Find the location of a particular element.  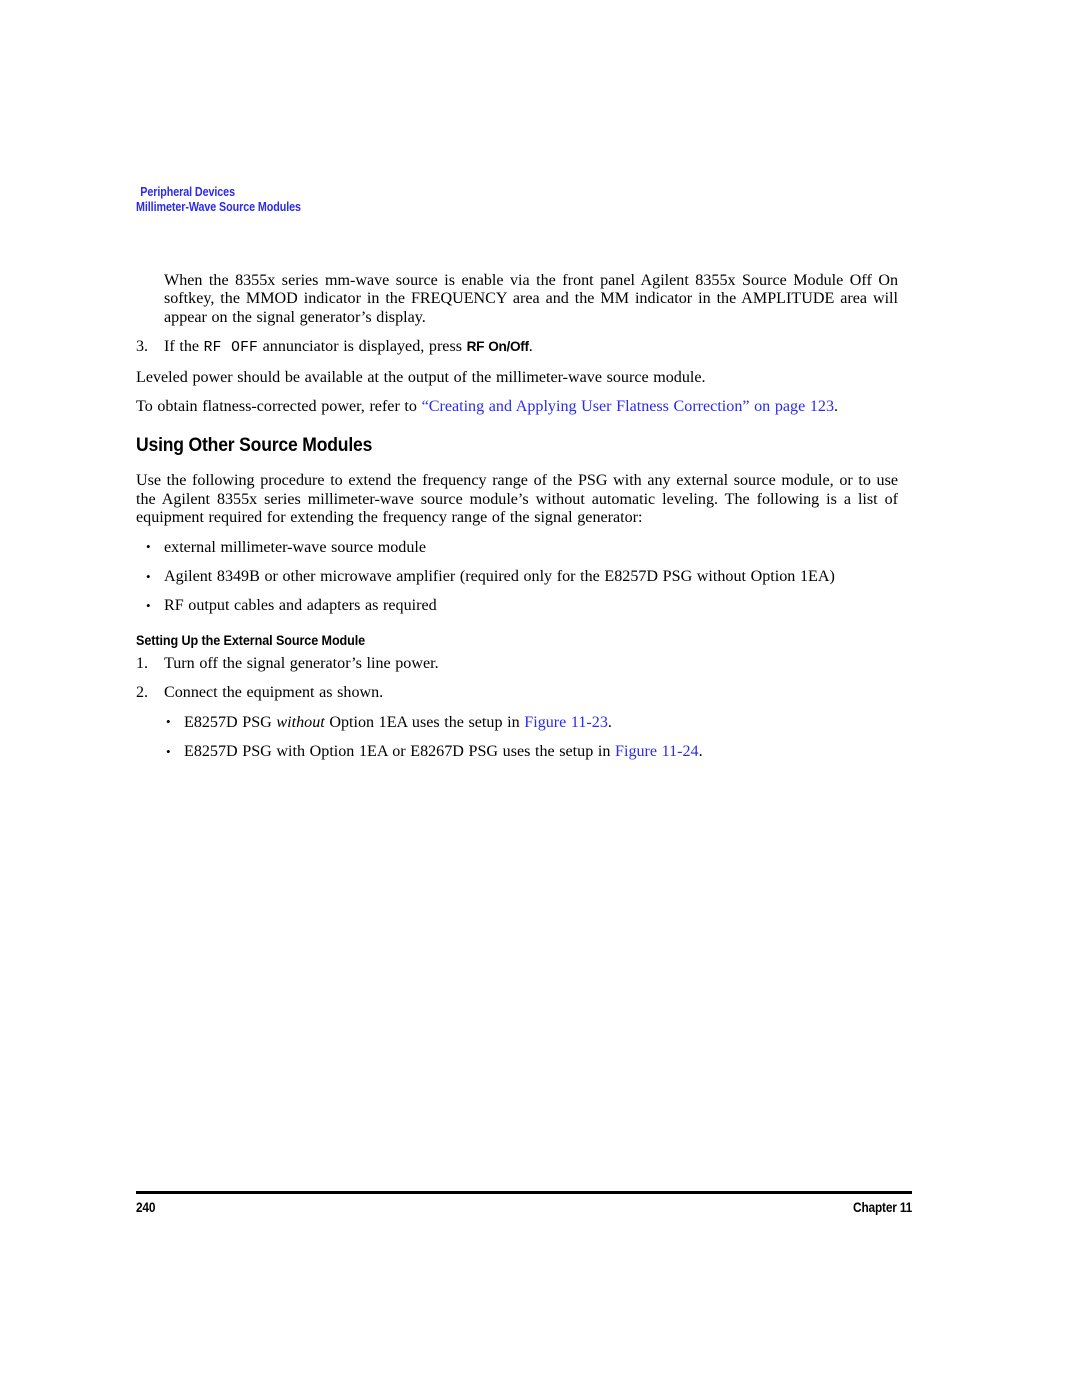

subsection-heading-setting-up-external-source-module: Setting Up the External Source Module is located at coordinates (251, 639).